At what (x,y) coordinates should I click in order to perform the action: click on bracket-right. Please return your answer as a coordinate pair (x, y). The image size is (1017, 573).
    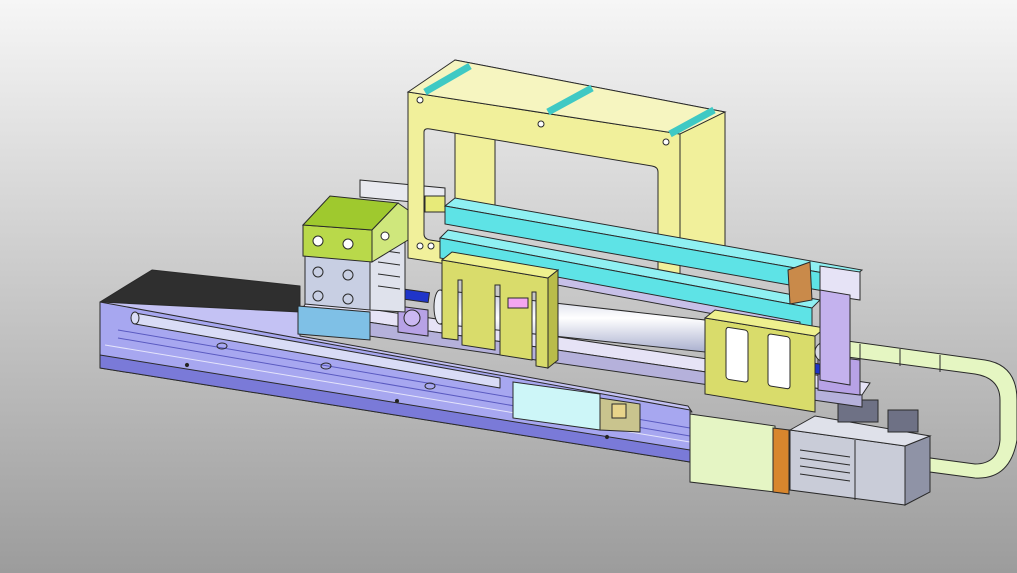
    Looking at the image, I should click on (765, 361).